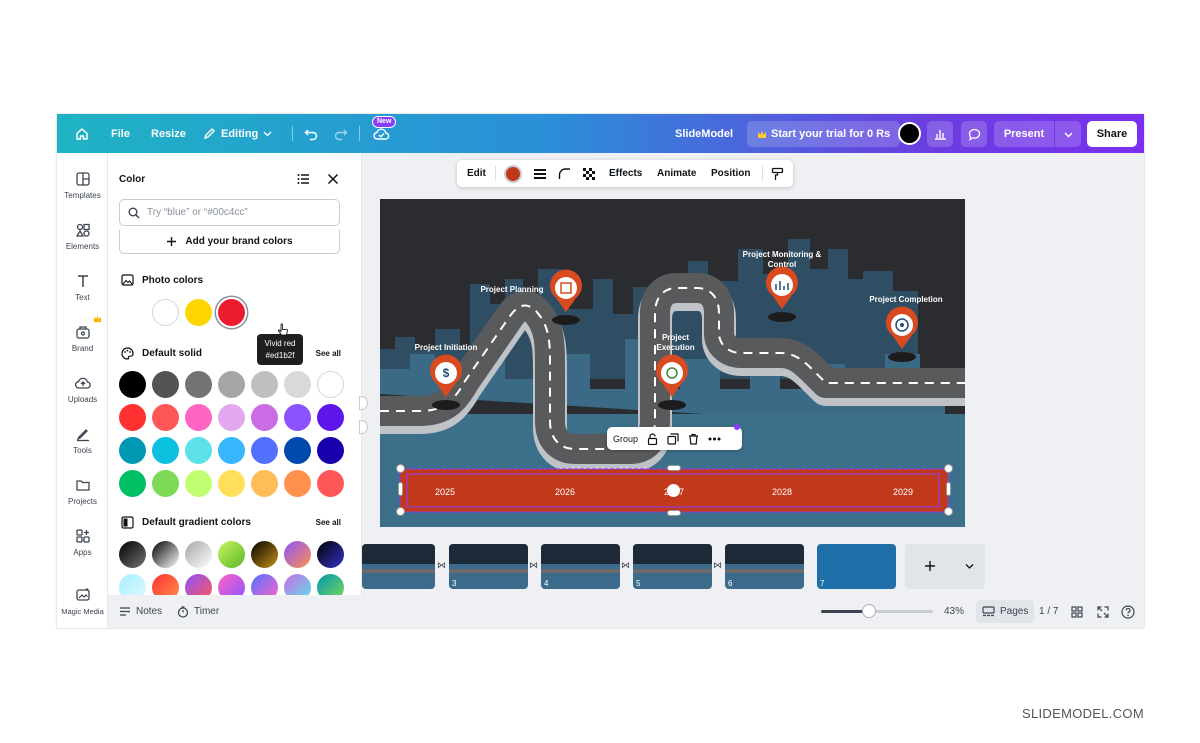 The width and height of the screenshot is (1200, 743). Describe the element at coordinates (676, 173) in the screenshot. I see `animate-button: Animate` at that location.